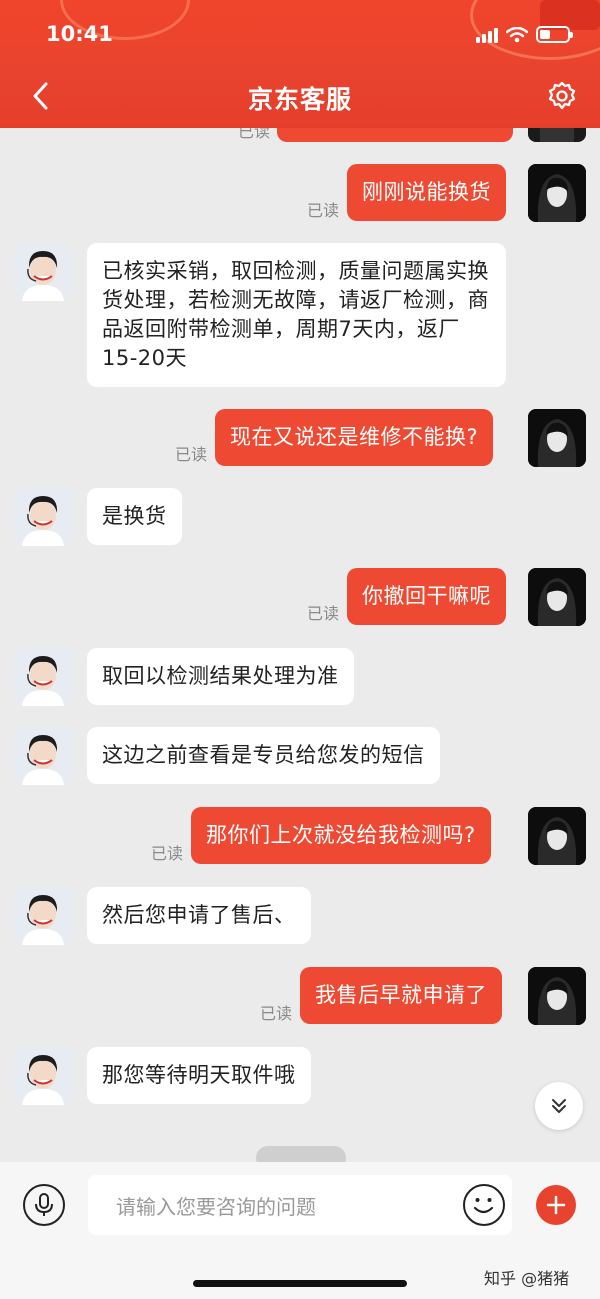  I want to click on gear-icon, so click(562, 95).